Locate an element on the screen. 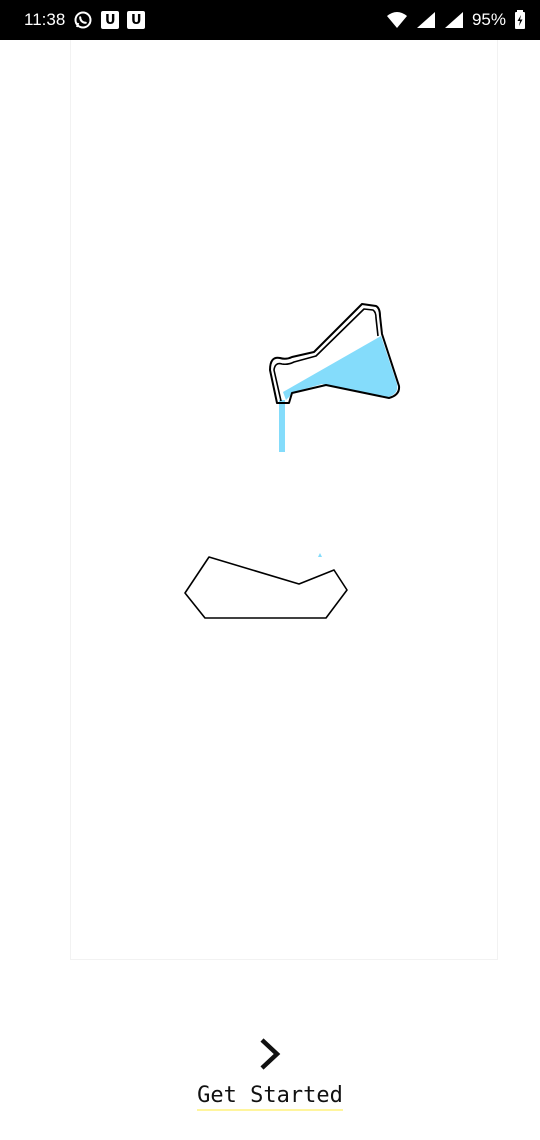 This screenshot has height=1140, width=540. chevron-right-icon is located at coordinates (270, 1054).